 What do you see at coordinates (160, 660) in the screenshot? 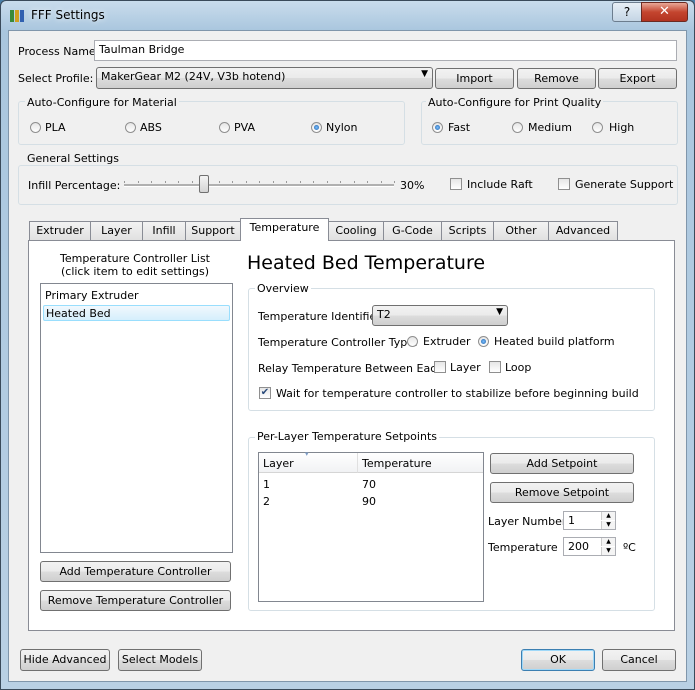
I see `select-models-button: Select Models` at bounding box center [160, 660].